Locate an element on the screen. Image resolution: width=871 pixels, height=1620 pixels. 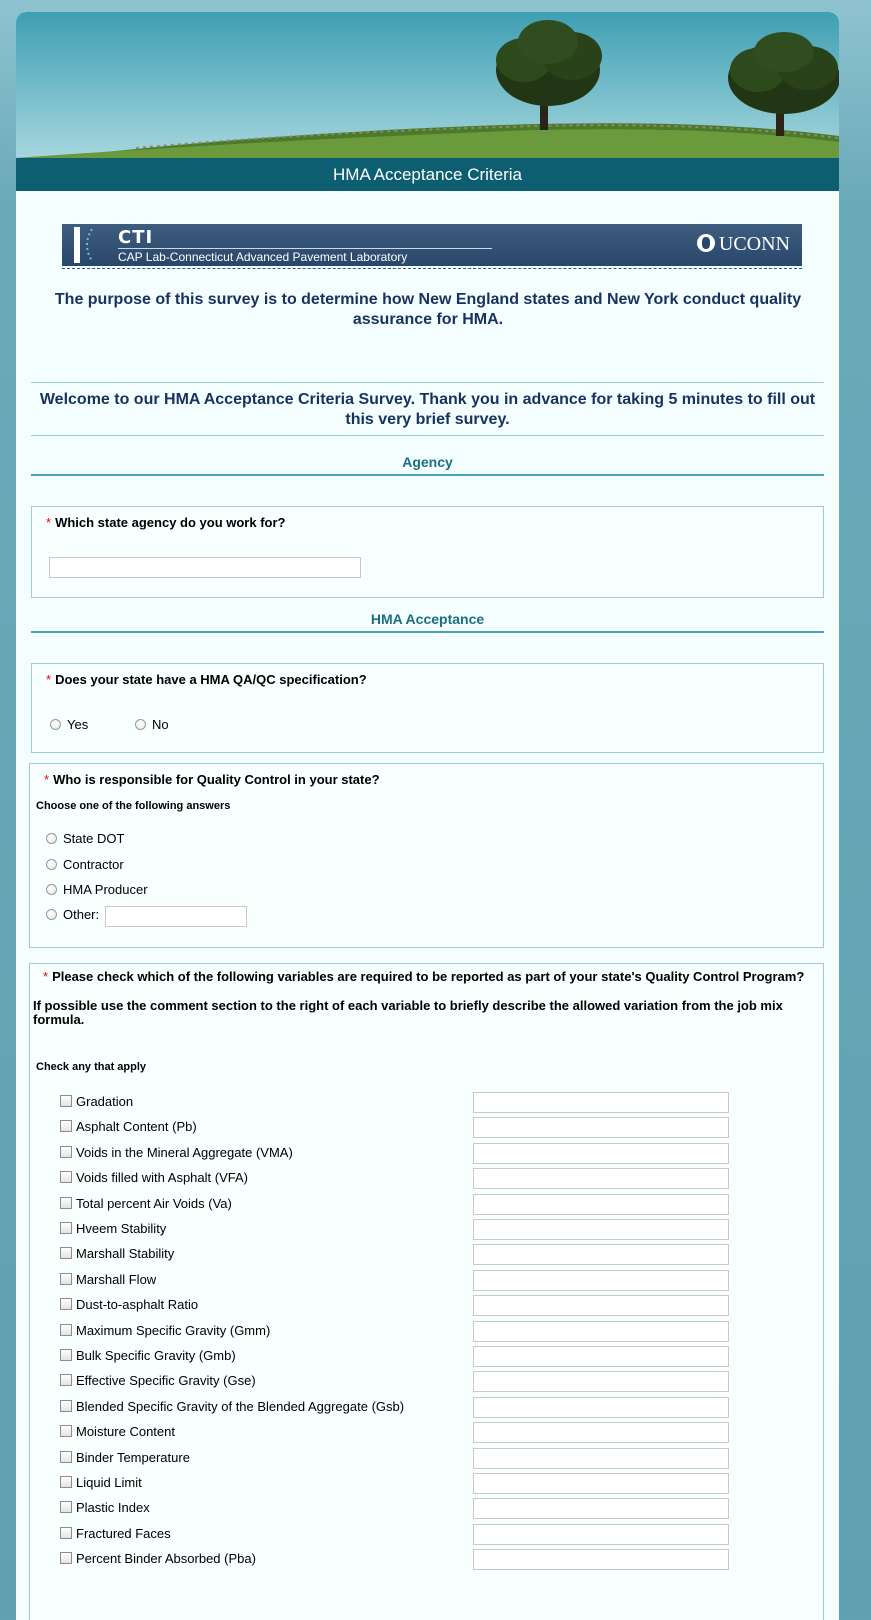
option-no: No is located at coordinates (152, 724).